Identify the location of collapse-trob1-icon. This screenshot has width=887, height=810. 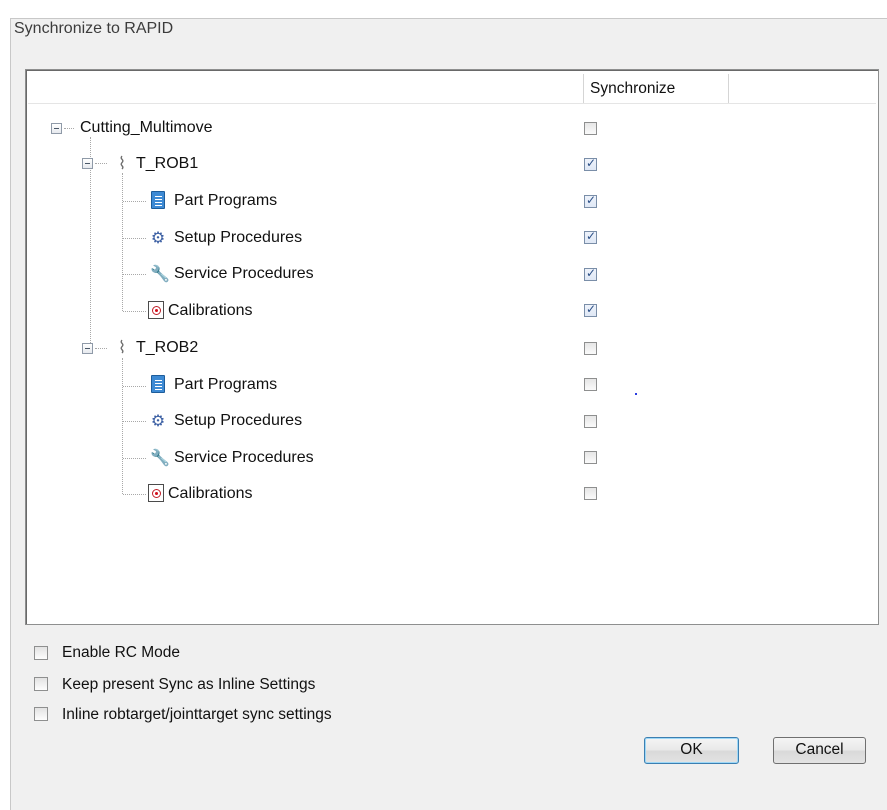
(87, 163).